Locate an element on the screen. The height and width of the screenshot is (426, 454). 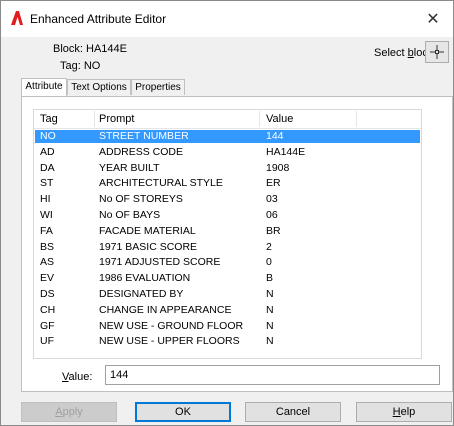
column-header-tag: Tag is located at coordinates (49, 119).